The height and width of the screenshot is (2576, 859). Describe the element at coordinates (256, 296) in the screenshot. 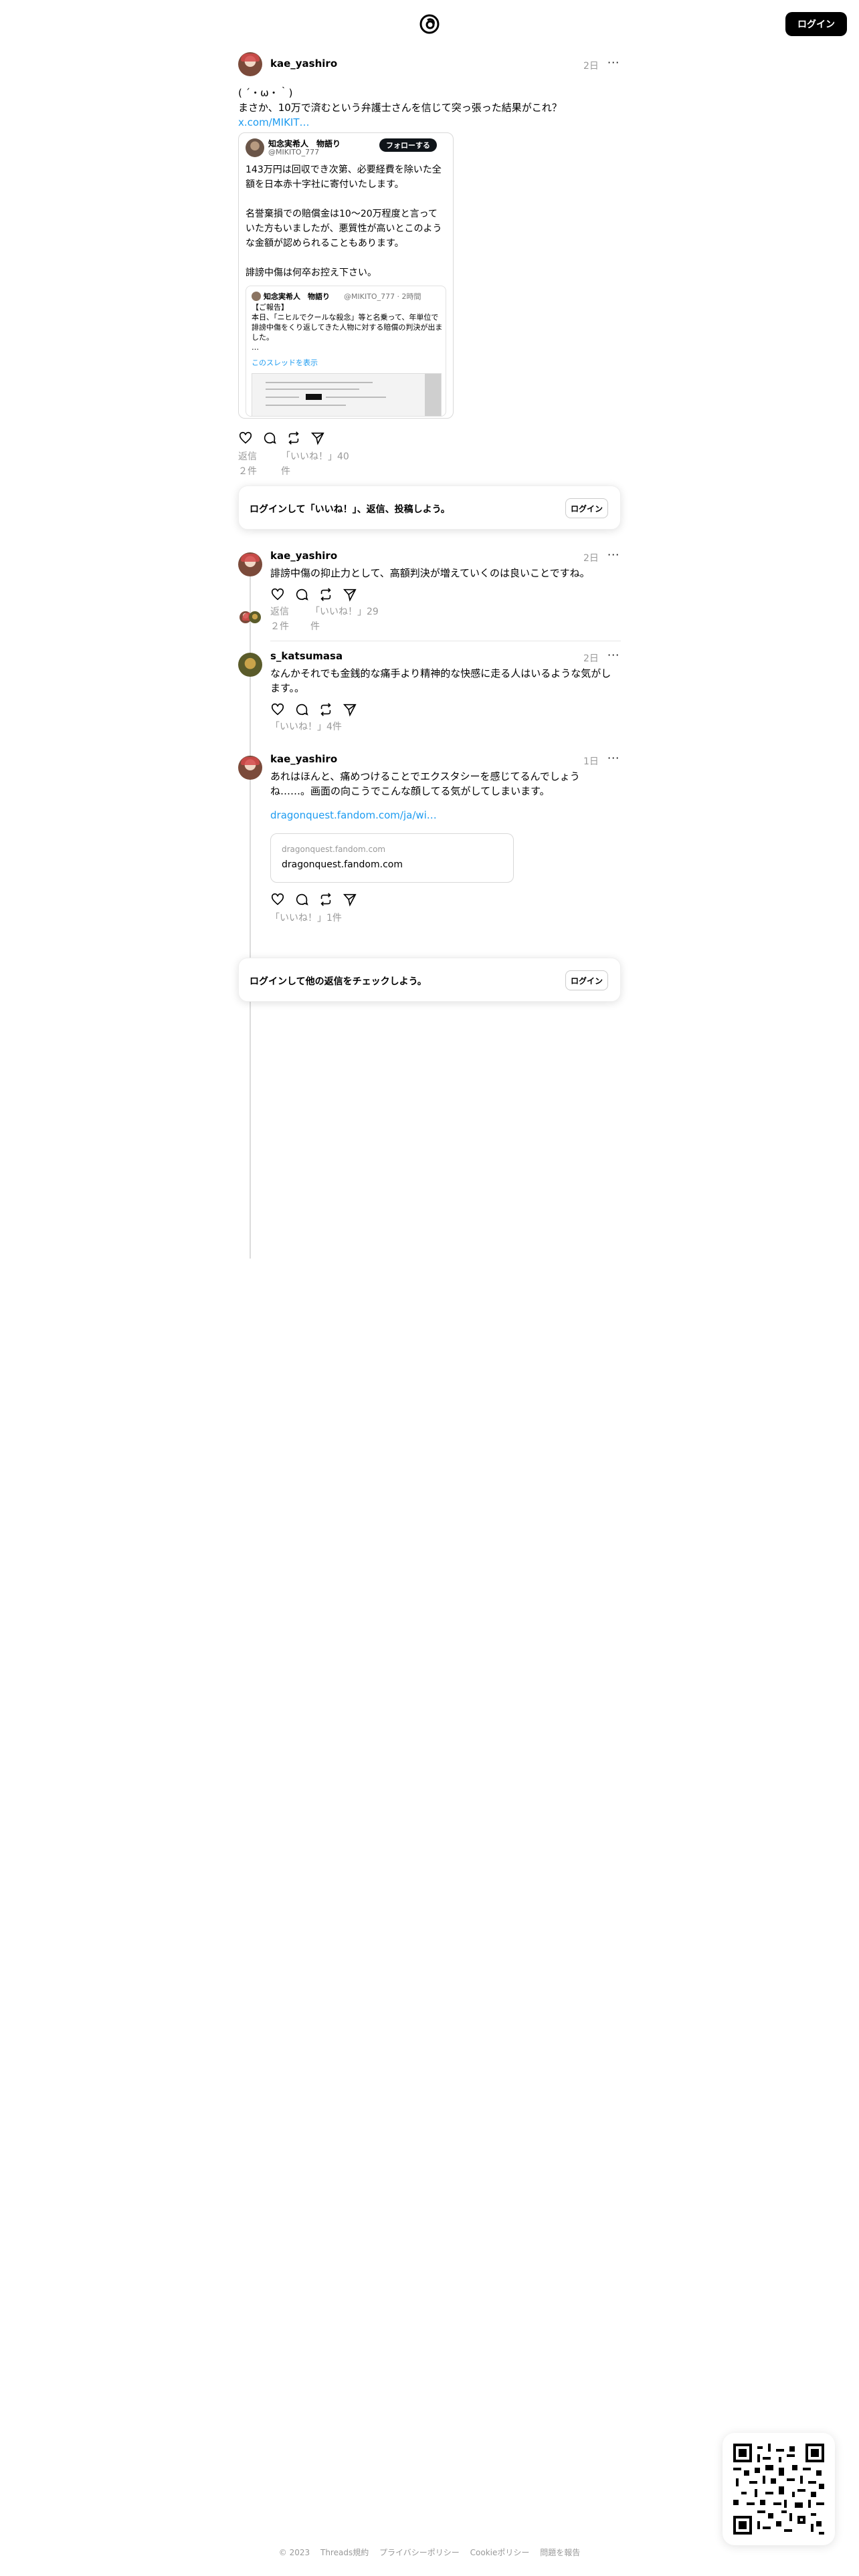

I see `quote-avatar` at that location.